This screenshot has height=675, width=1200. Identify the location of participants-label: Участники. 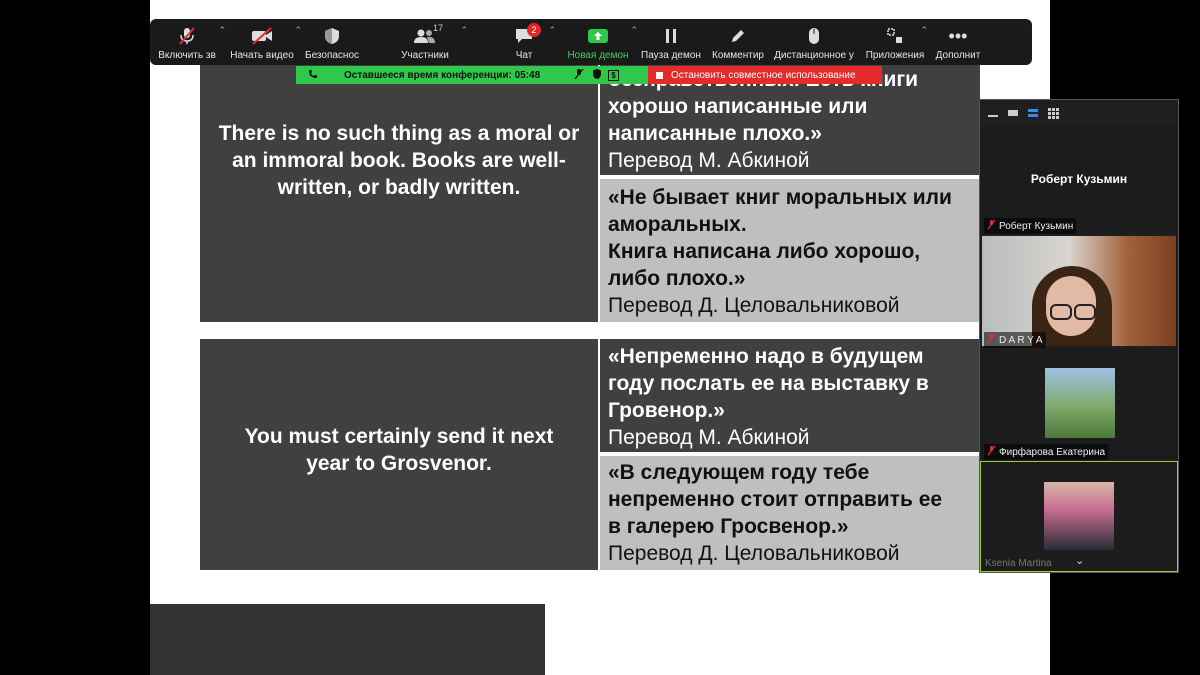
(425, 55).